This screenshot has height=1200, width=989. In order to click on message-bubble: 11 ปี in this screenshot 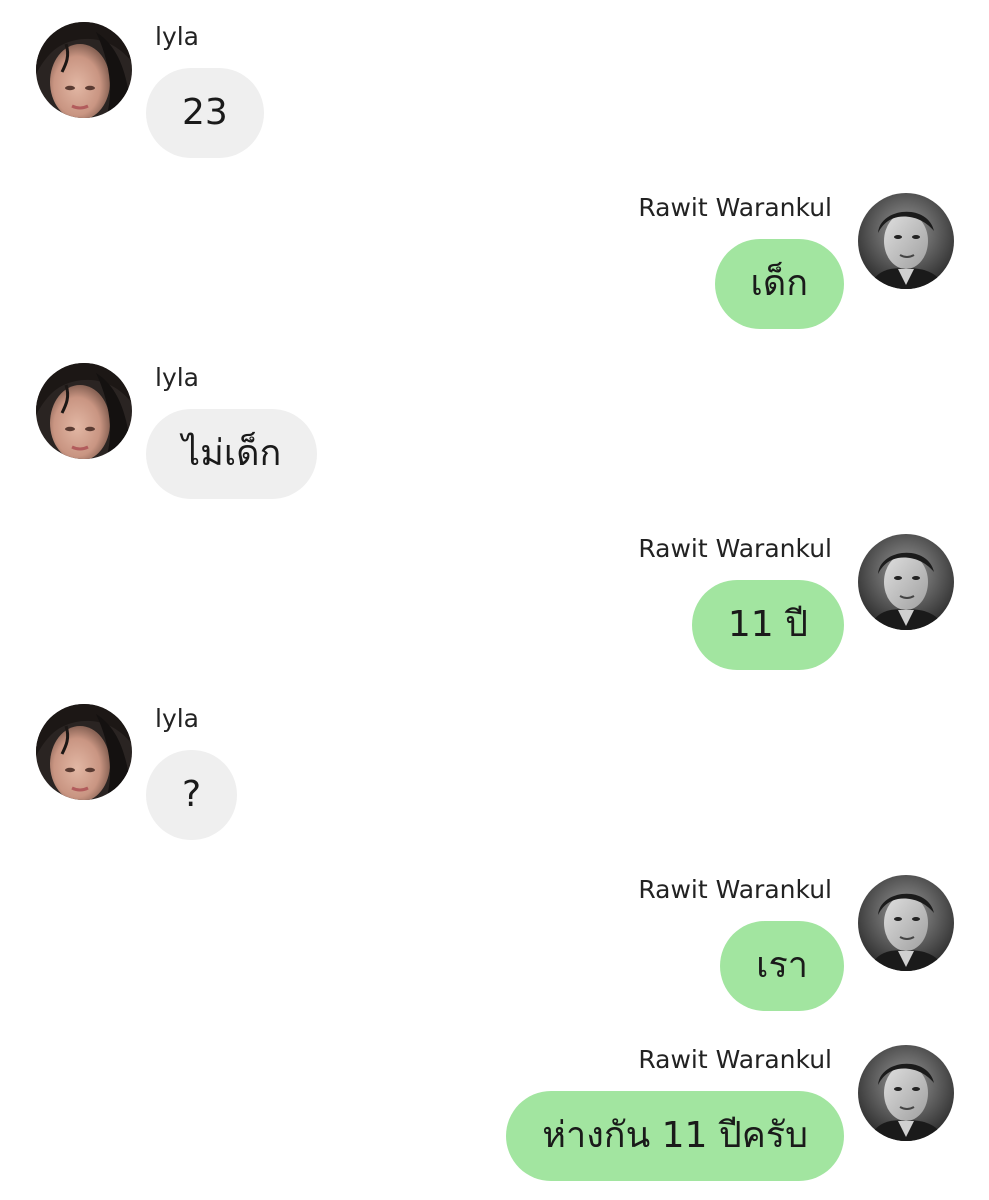, I will do `click(767, 625)`.